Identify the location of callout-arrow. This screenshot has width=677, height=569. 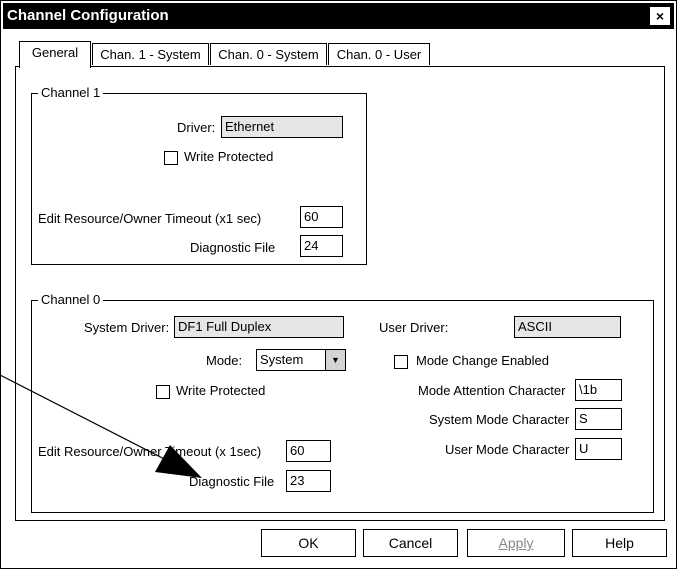
(101, 426).